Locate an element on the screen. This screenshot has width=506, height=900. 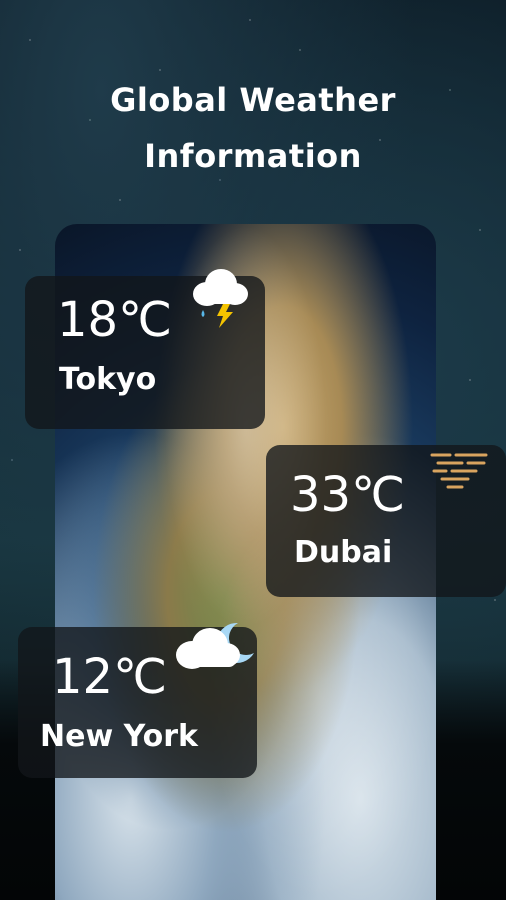
page-title: Global Weather Information is located at coordinates (253, 128).